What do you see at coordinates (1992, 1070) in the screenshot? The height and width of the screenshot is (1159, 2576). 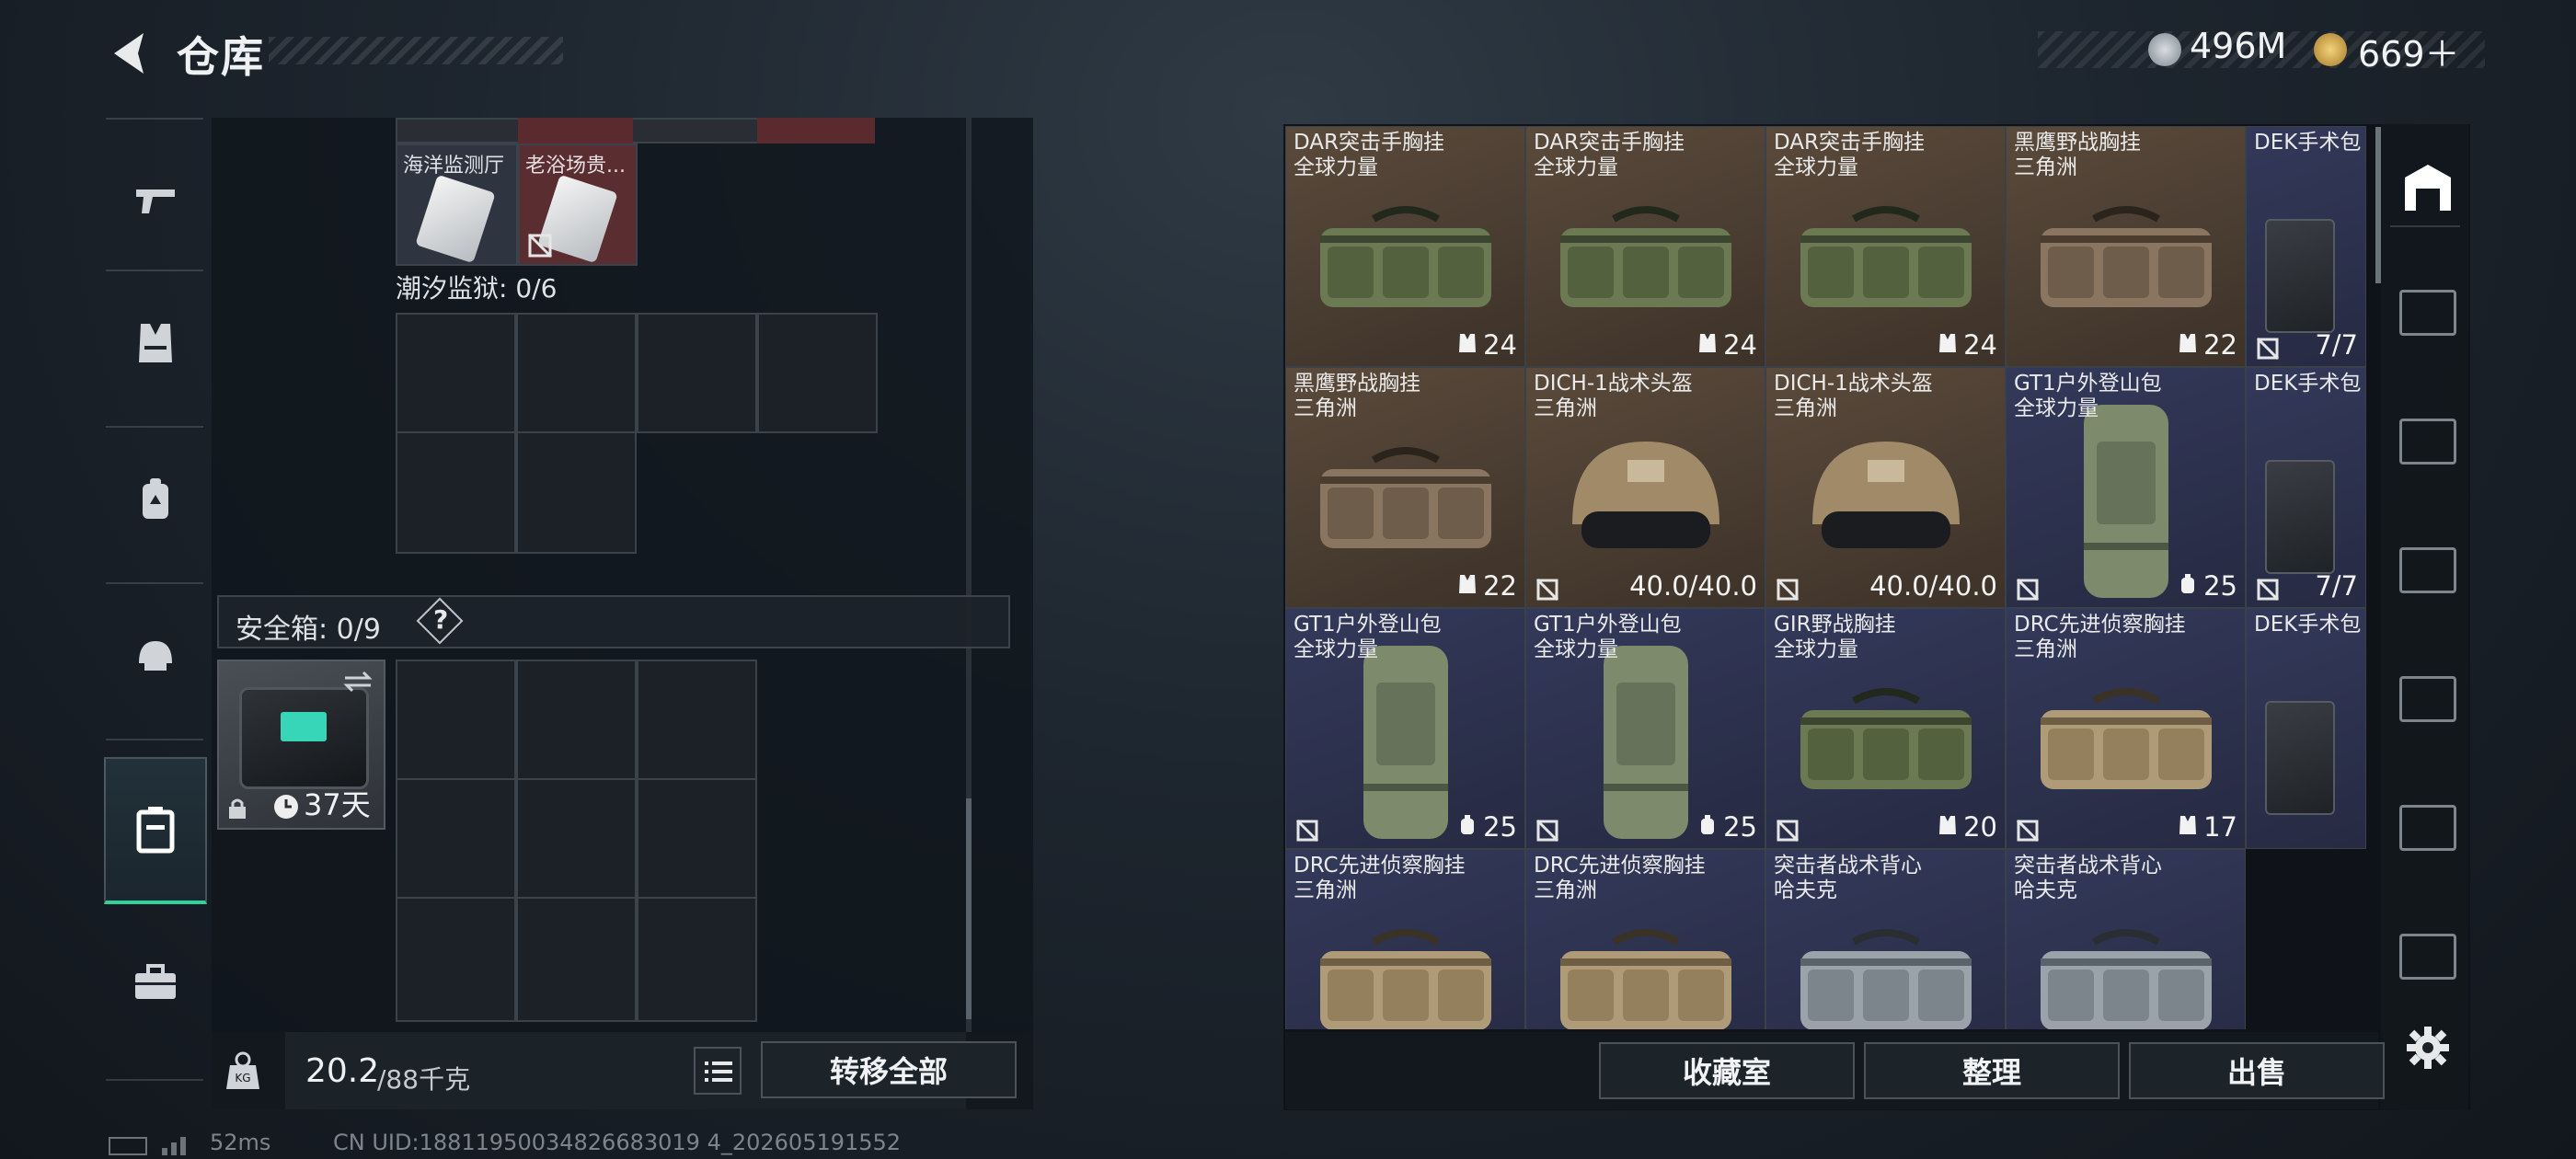 I see `organize-button: 整理` at bounding box center [1992, 1070].